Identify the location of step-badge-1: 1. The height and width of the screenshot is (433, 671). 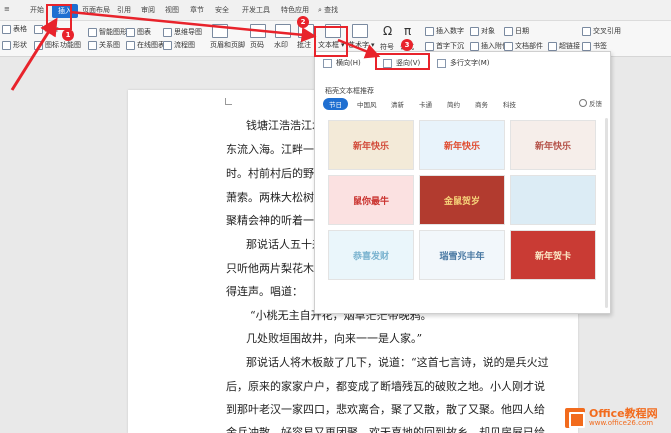
(68, 35).